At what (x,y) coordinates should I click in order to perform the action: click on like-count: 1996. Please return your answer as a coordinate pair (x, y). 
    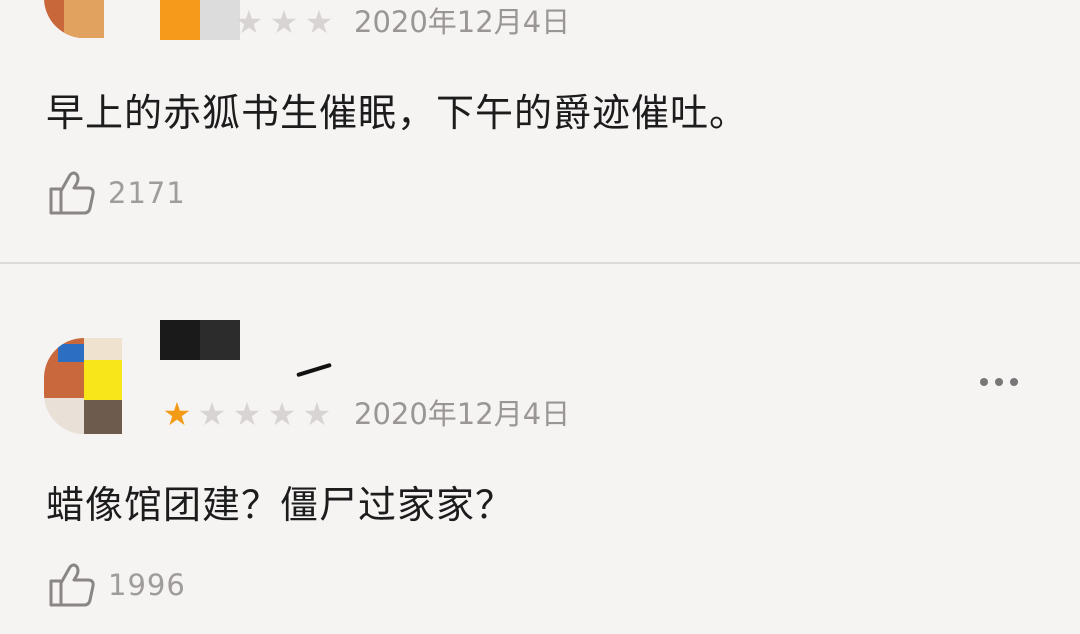
    Looking at the image, I should click on (147, 585).